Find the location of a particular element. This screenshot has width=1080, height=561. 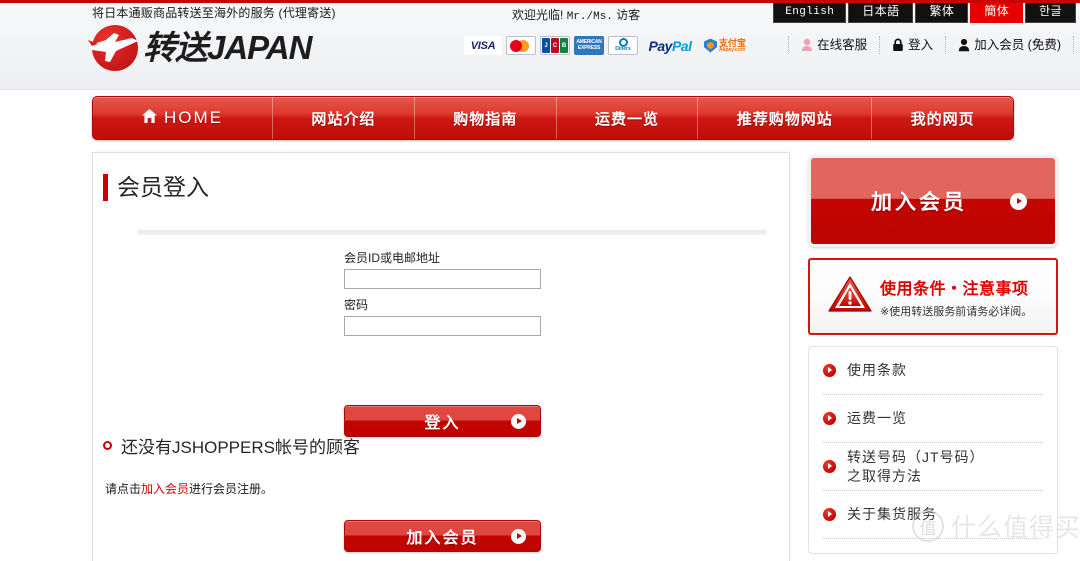

customer-service-label: 在线客服 is located at coordinates (842, 45).